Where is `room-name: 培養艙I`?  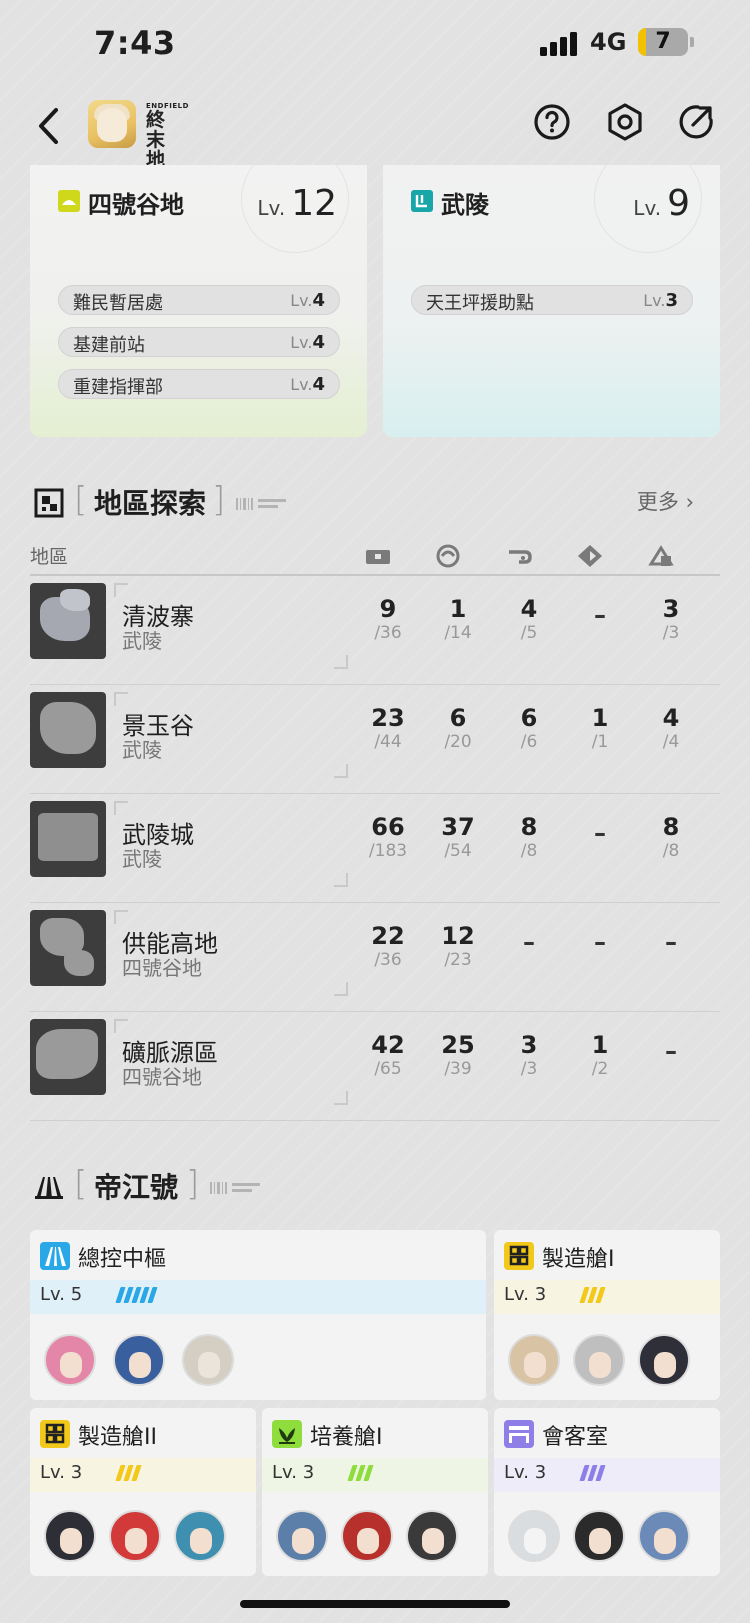 room-name: 培養艙I is located at coordinates (346, 1437).